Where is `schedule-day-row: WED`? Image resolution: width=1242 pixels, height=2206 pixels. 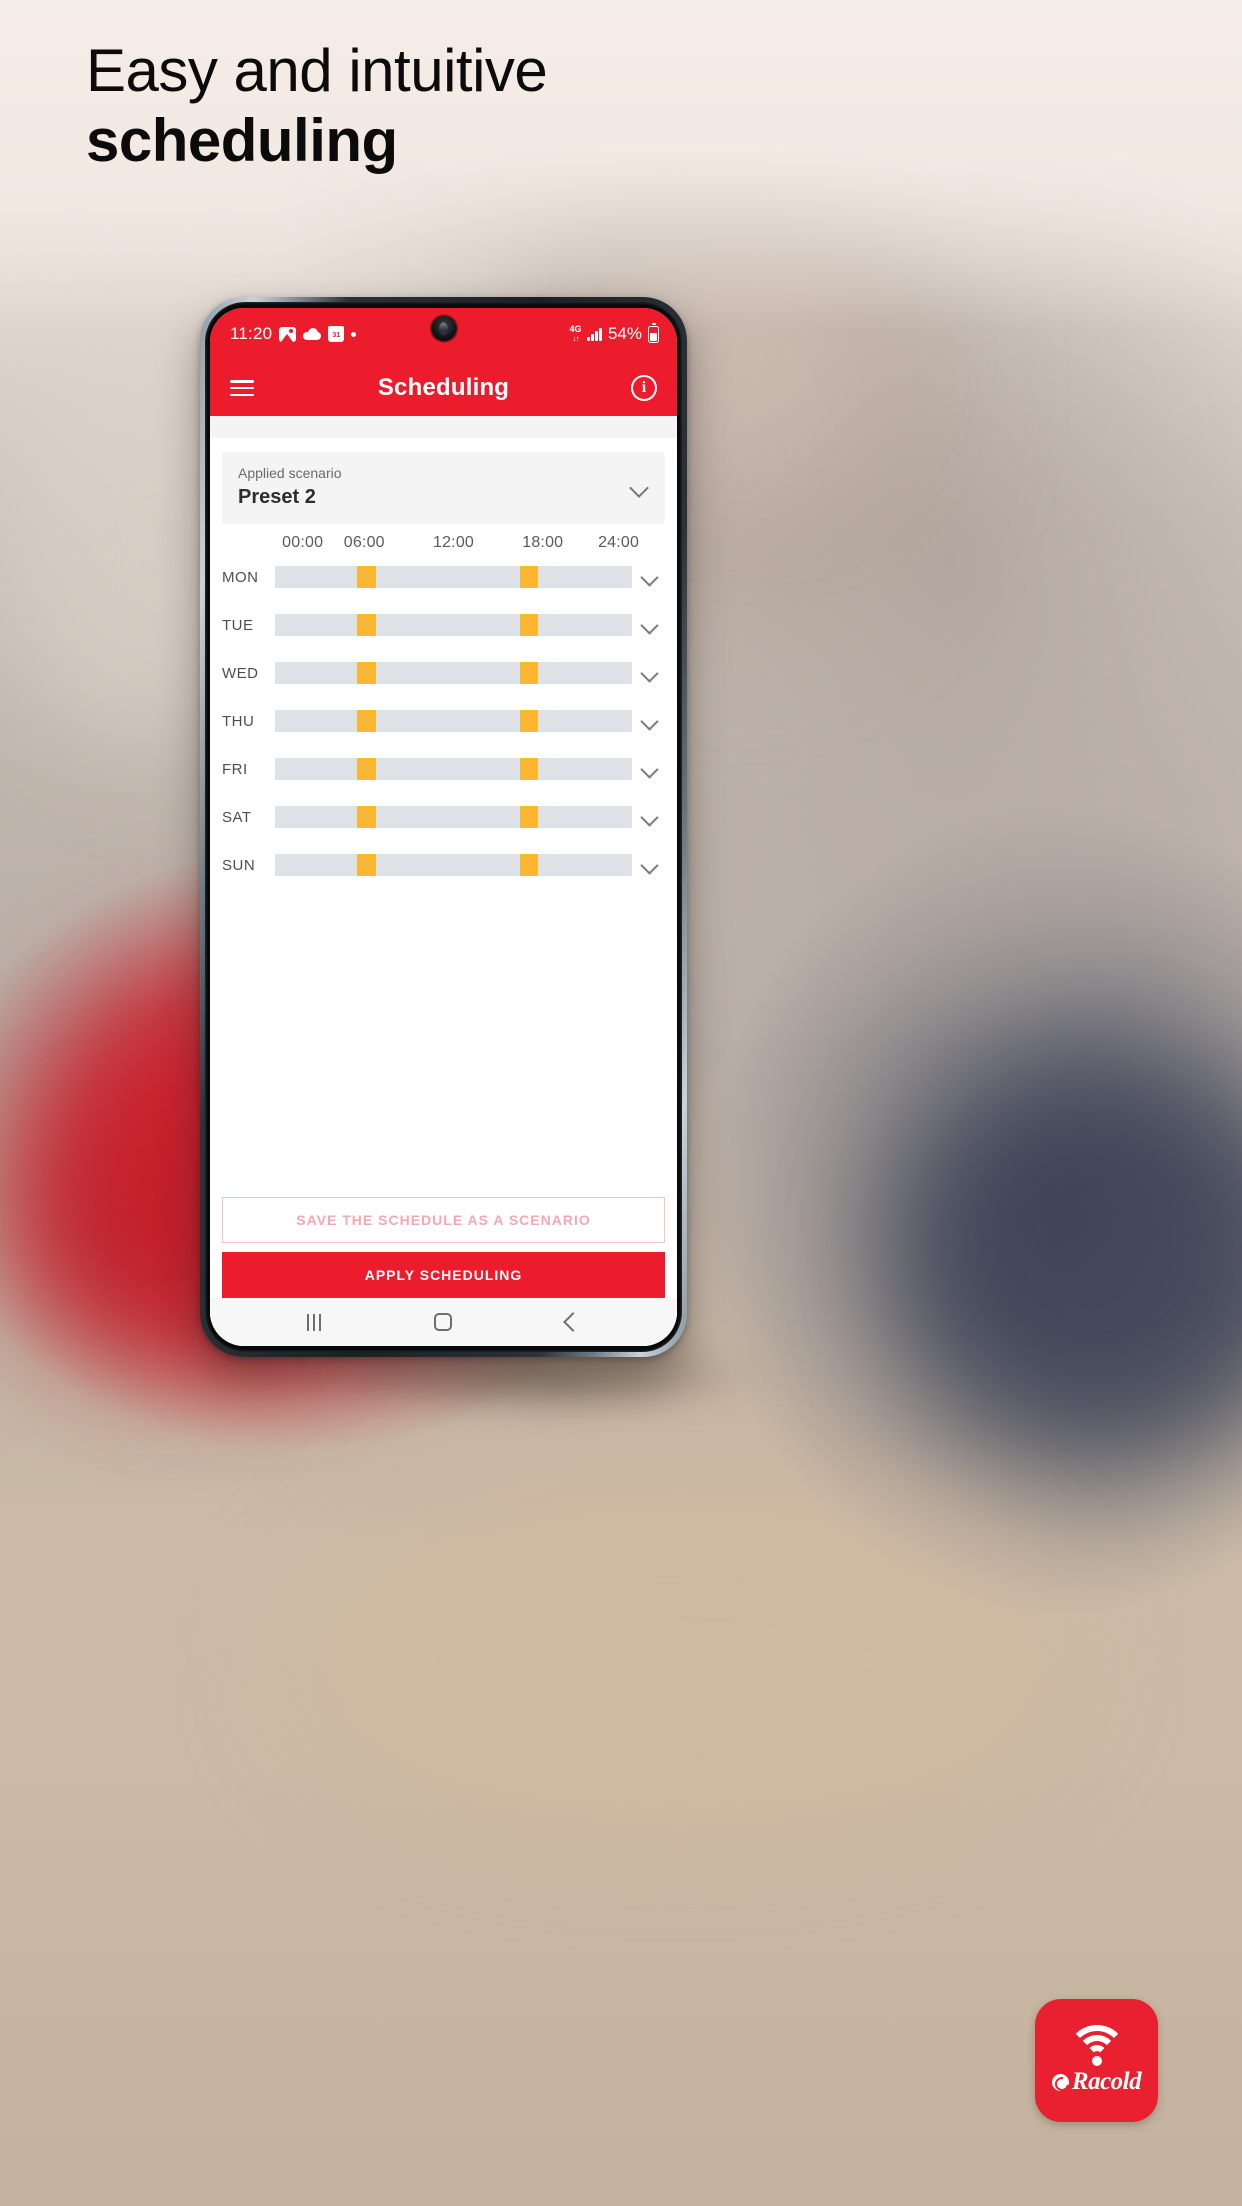
schedule-day-row: WED is located at coordinates (443, 673).